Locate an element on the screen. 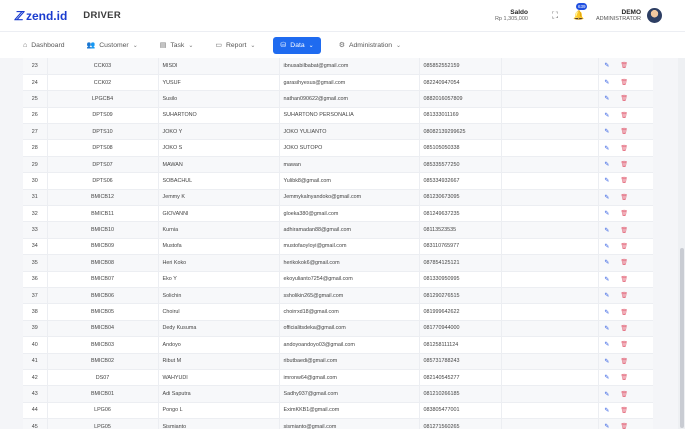 Image resolution: width=685 pixels, height=429 pixels. nav-report: ▭ Report ⌄ is located at coordinates (235, 45).